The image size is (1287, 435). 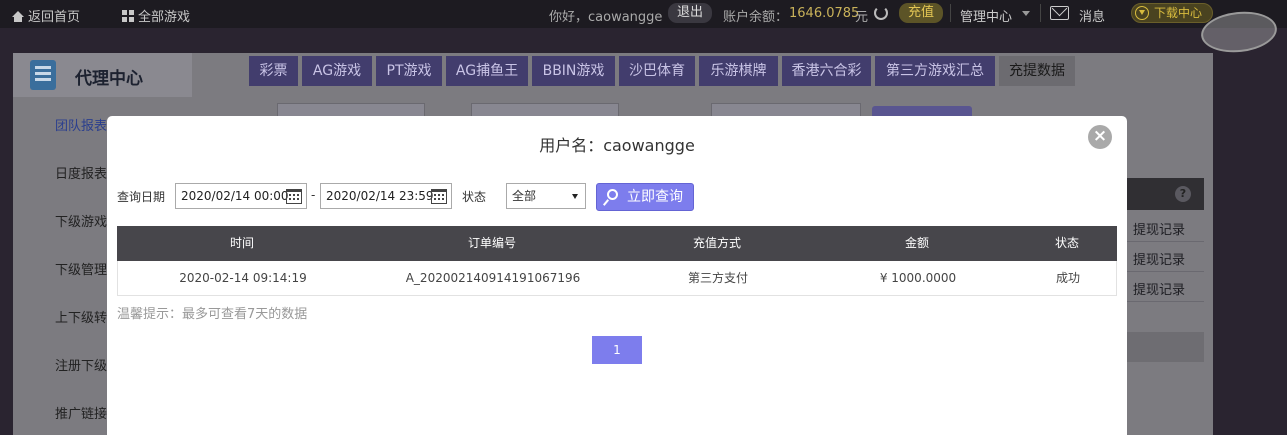 What do you see at coordinates (756, 17) in the screenshot?
I see `balance-label: 账户余额：` at bounding box center [756, 17].